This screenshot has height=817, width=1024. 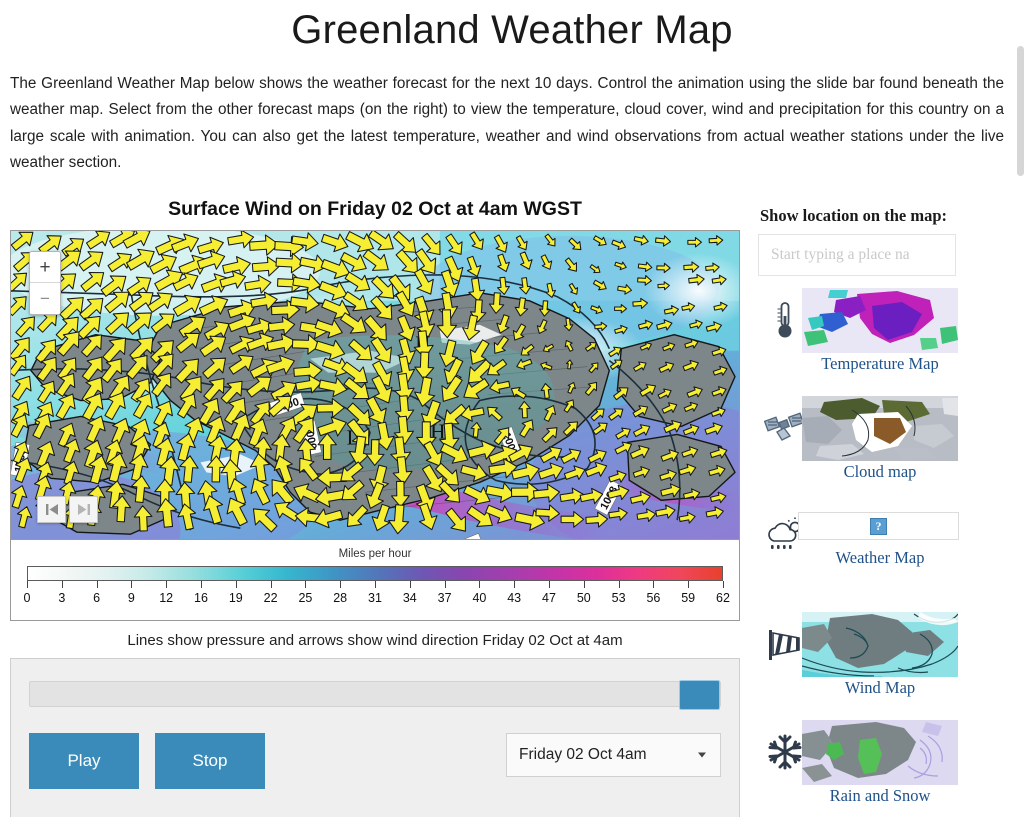 I want to click on legend-tick-label: 47, so click(x=549, y=598).